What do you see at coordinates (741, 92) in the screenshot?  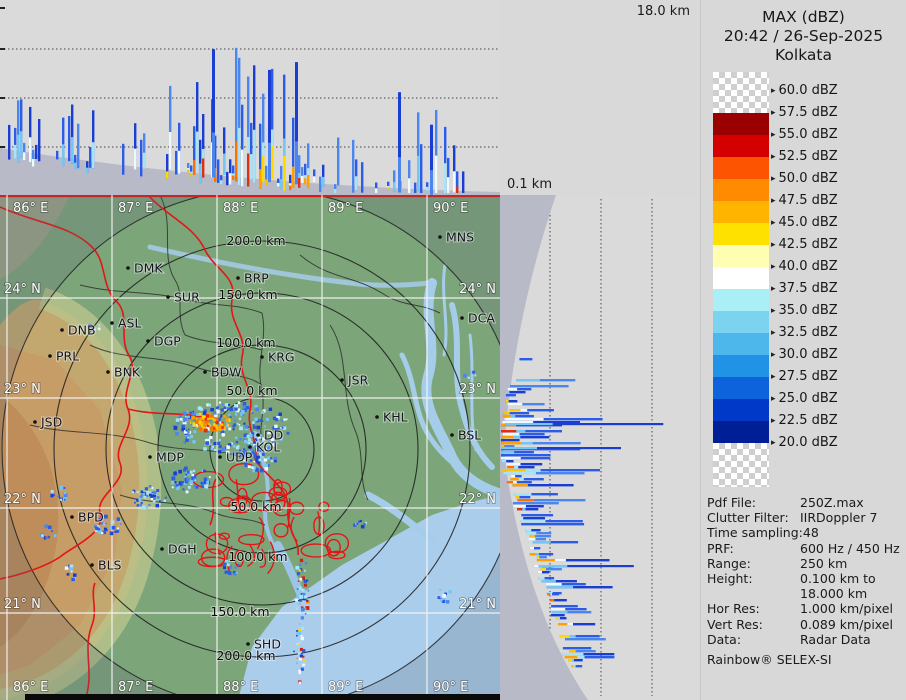 I see `colorbar-transparent-swatch` at bounding box center [741, 92].